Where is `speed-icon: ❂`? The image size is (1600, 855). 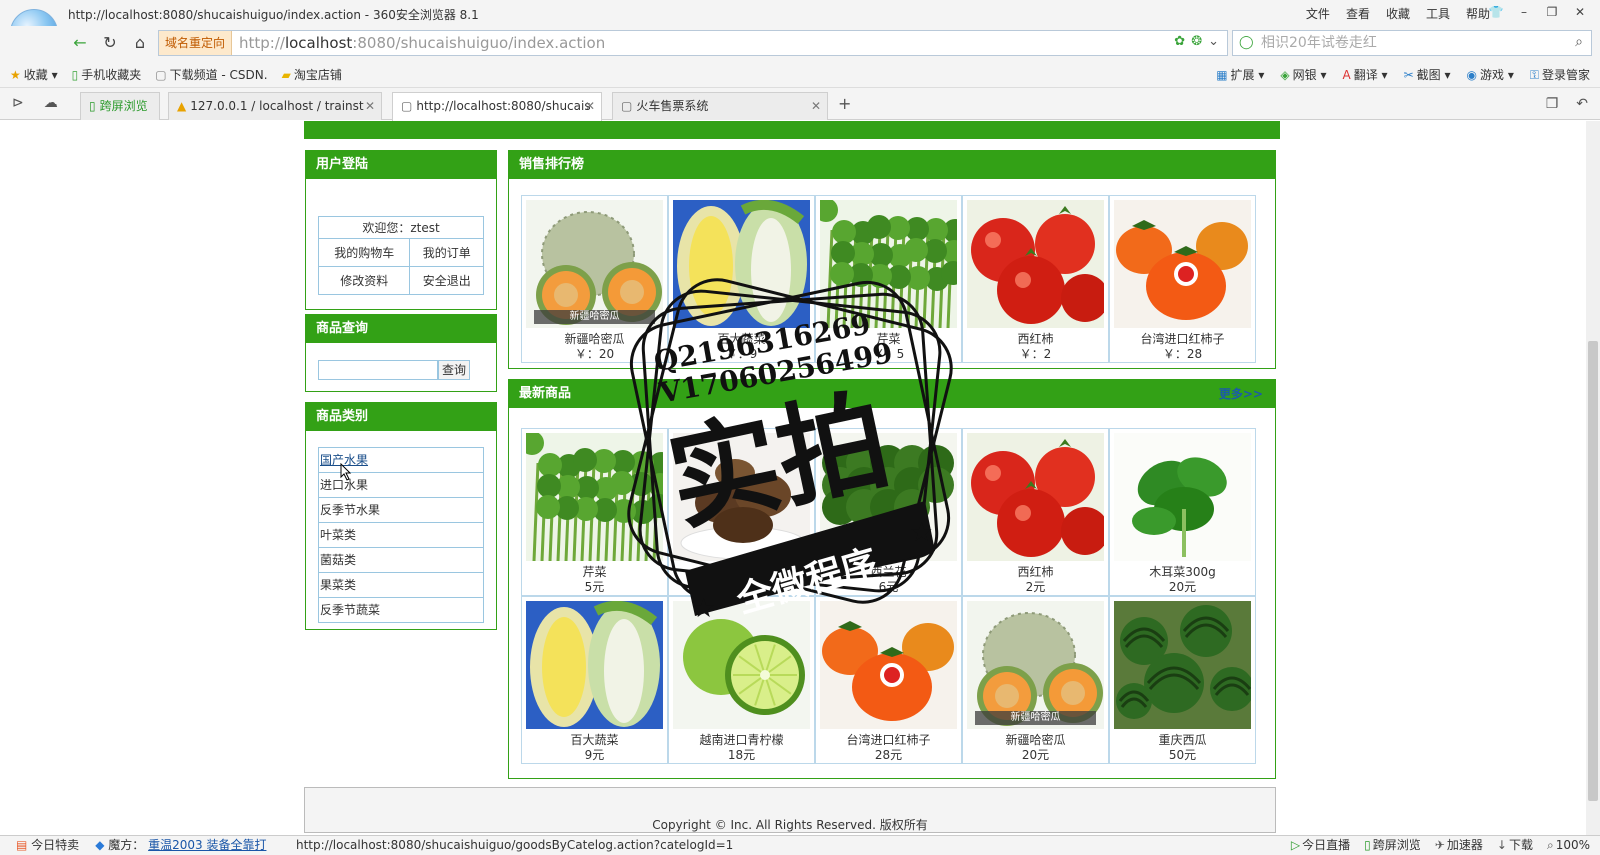
speed-icon: ❂ is located at coordinates (1196, 41).